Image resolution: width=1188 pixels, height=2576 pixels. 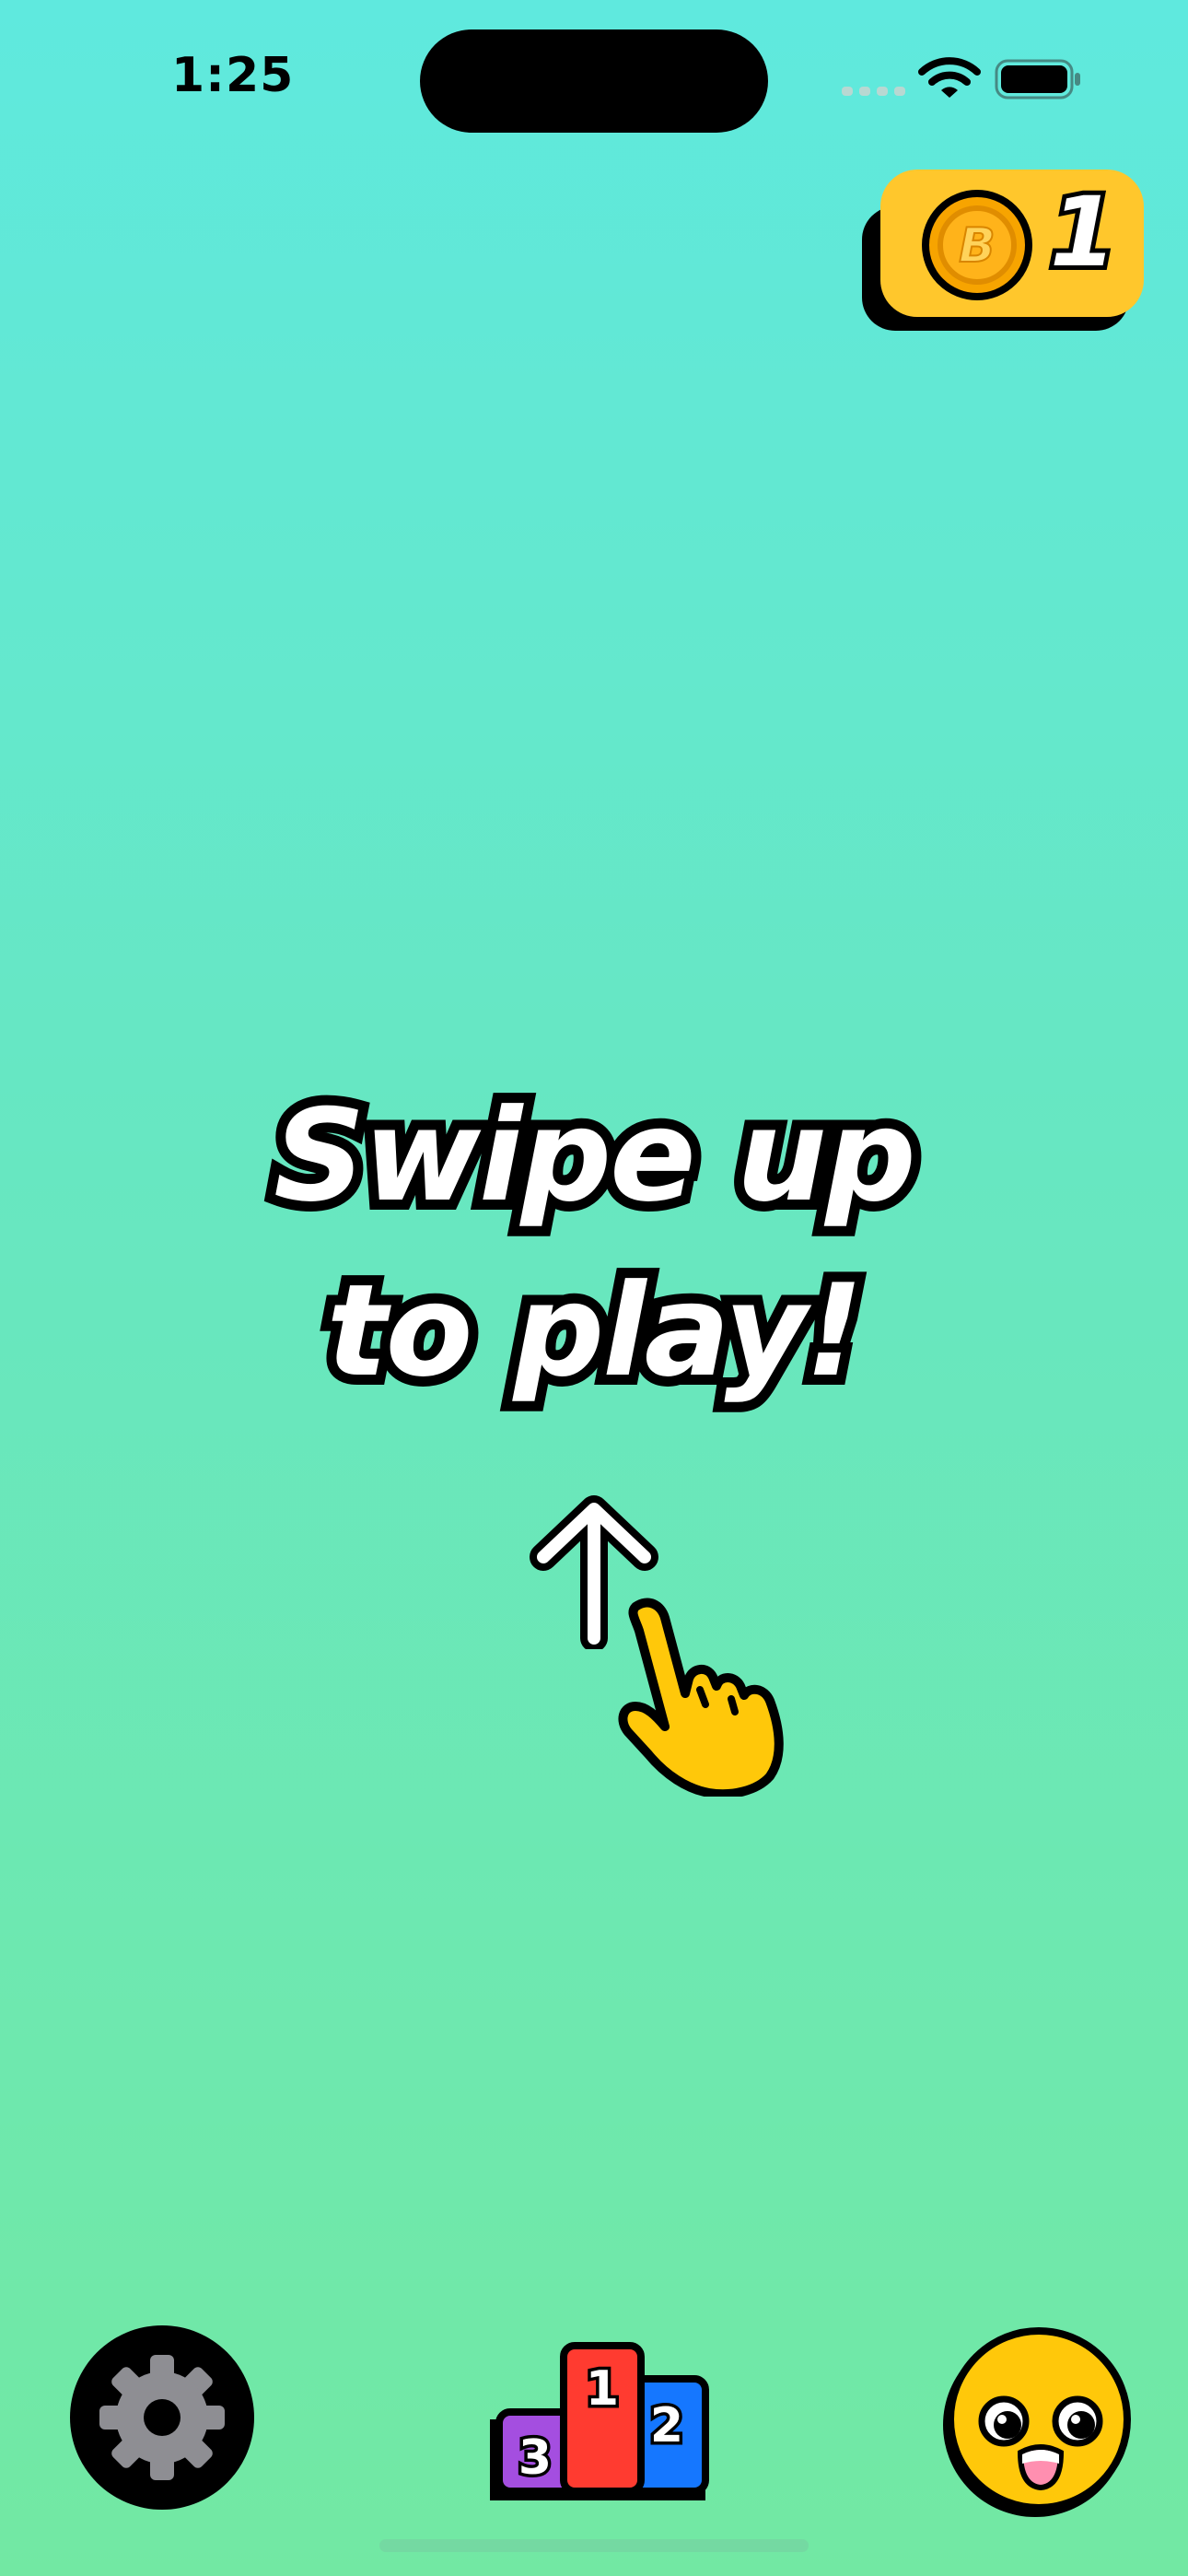 I want to click on podium-third-label: 3, so click(x=535, y=2458).